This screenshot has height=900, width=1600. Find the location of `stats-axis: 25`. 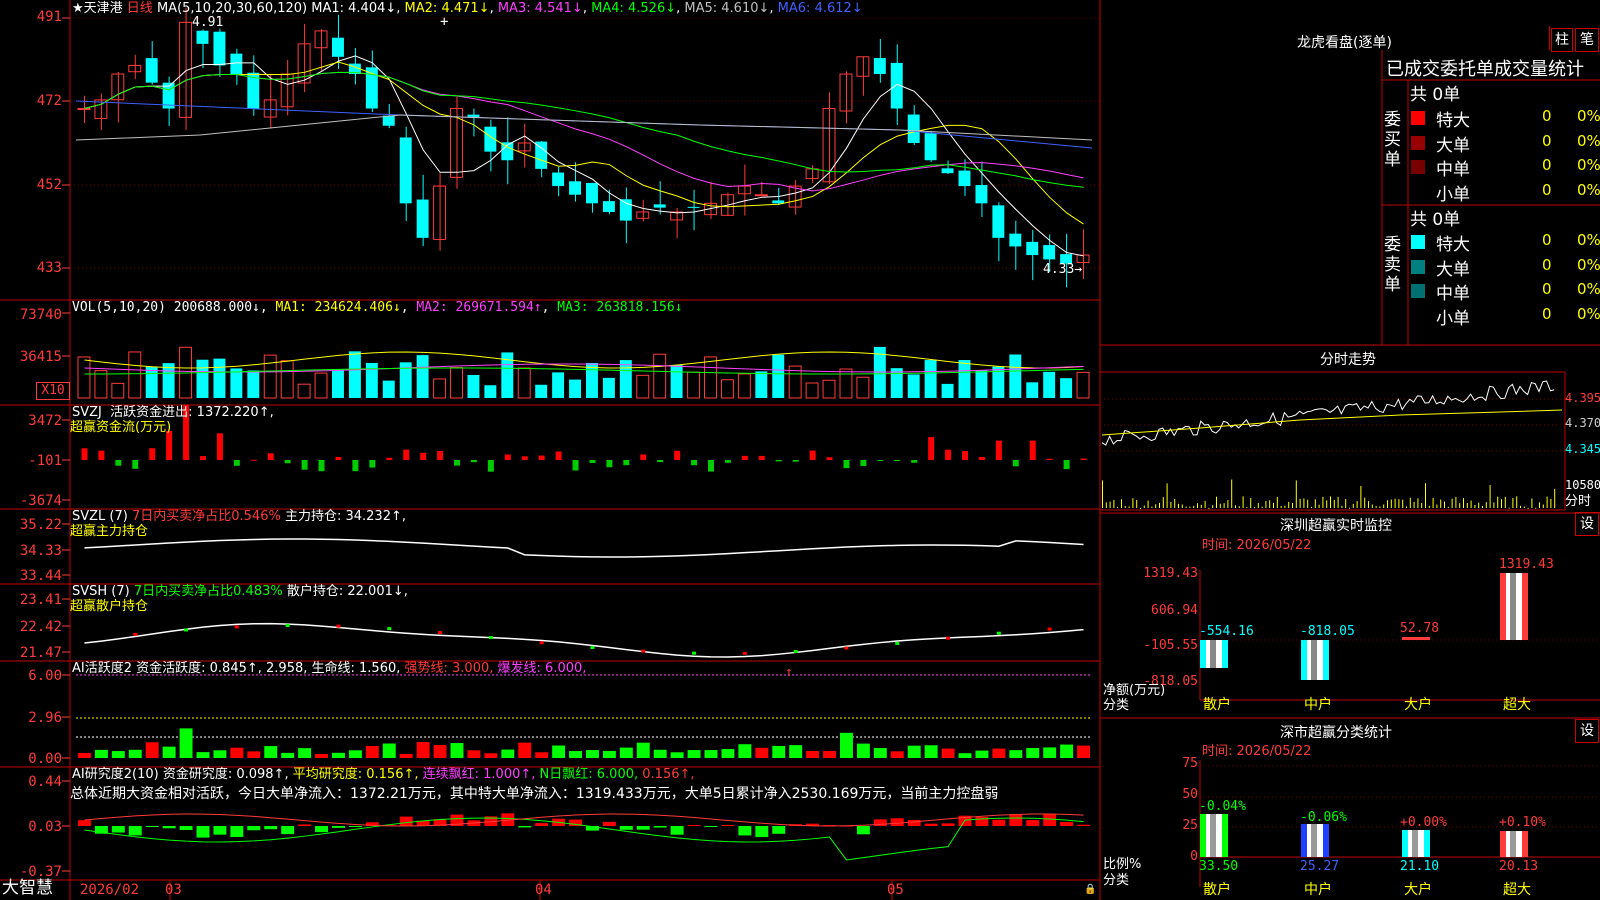

stats-axis: 25 is located at coordinates (1190, 825).